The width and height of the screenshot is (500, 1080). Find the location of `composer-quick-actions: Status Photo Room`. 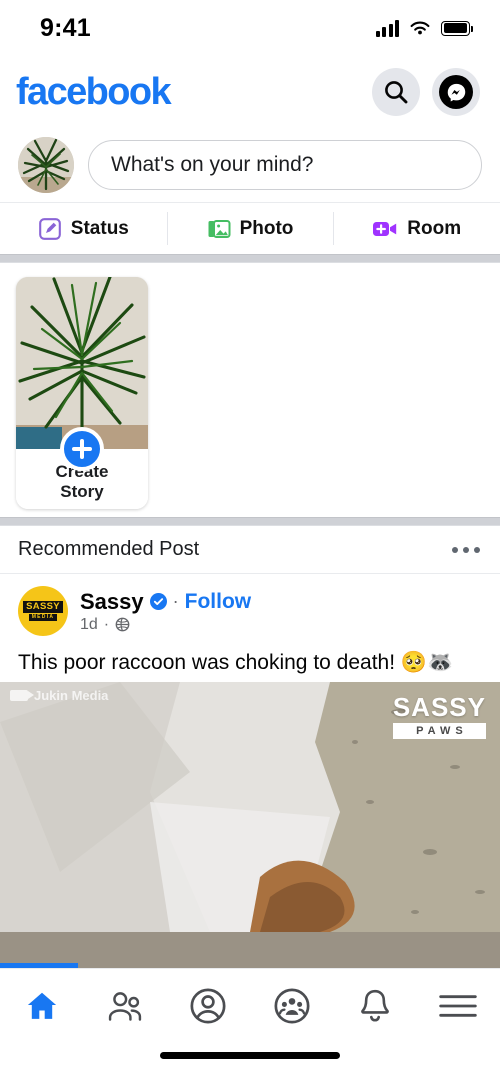

composer-quick-actions: Status Photo Room is located at coordinates (250, 228).